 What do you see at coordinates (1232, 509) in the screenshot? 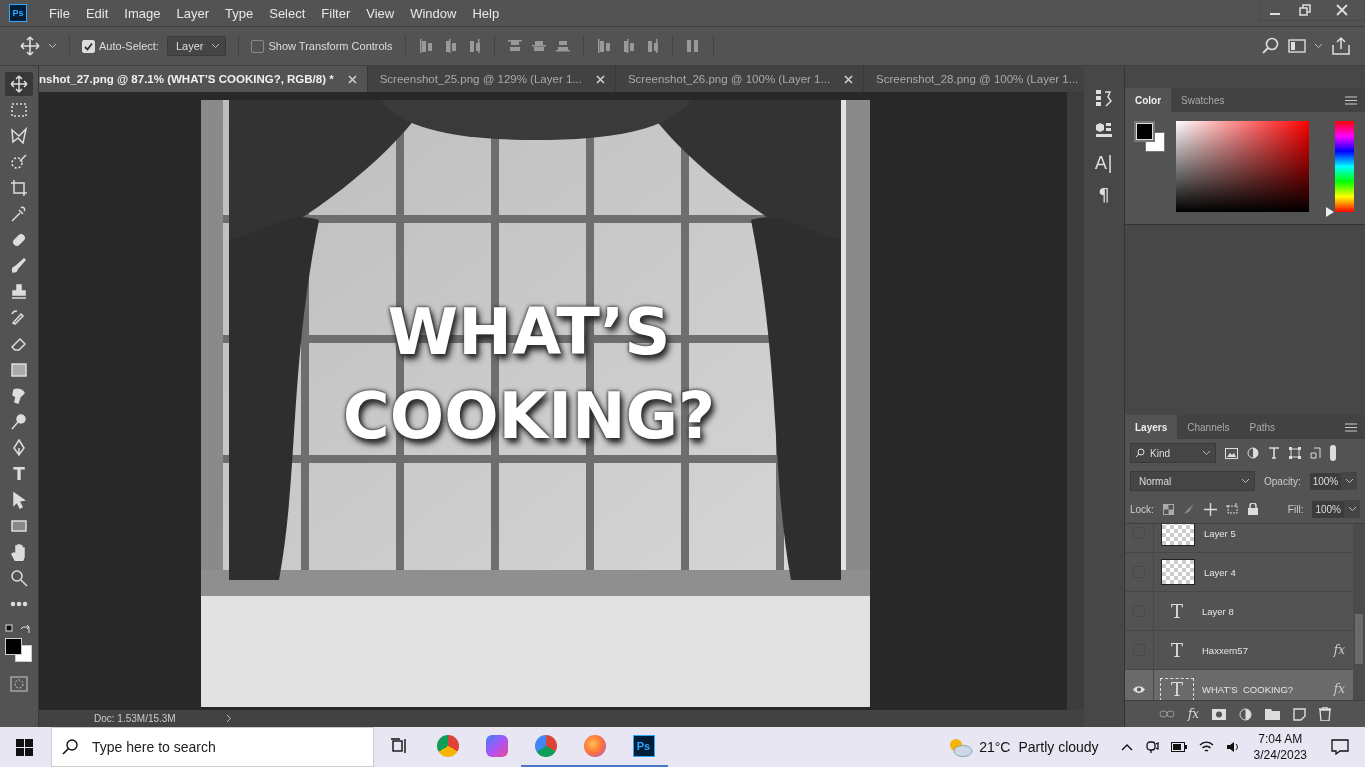
I see `artboard-icon` at bounding box center [1232, 509].